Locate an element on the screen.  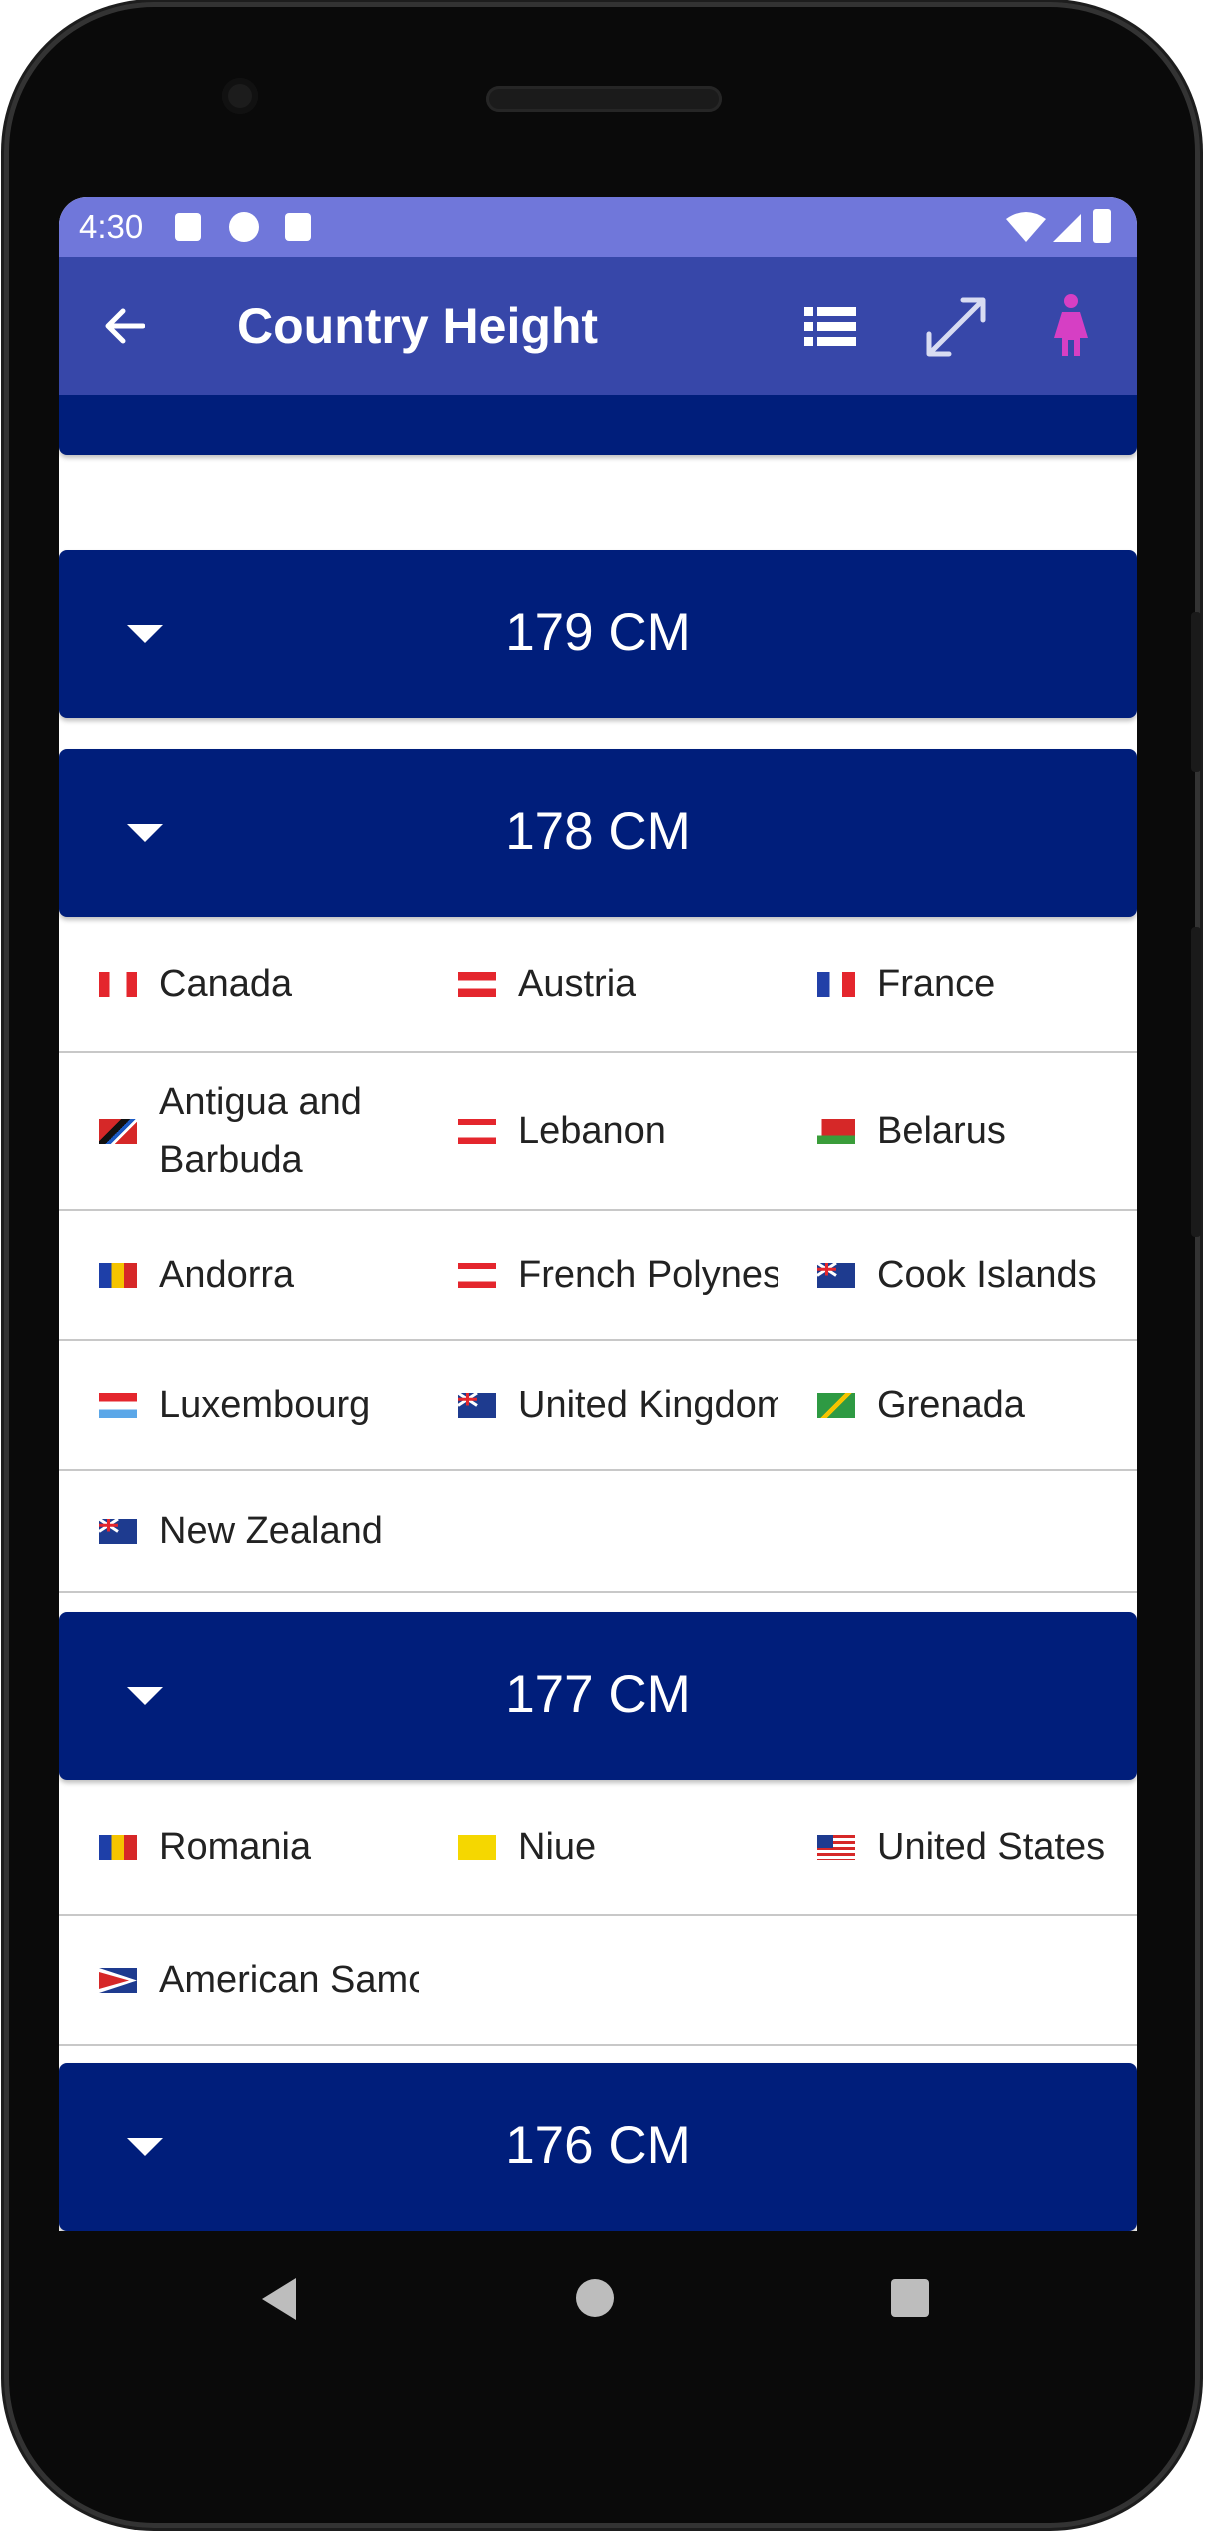
country-row: Canada Austria France is located at coordinates (598, 985).